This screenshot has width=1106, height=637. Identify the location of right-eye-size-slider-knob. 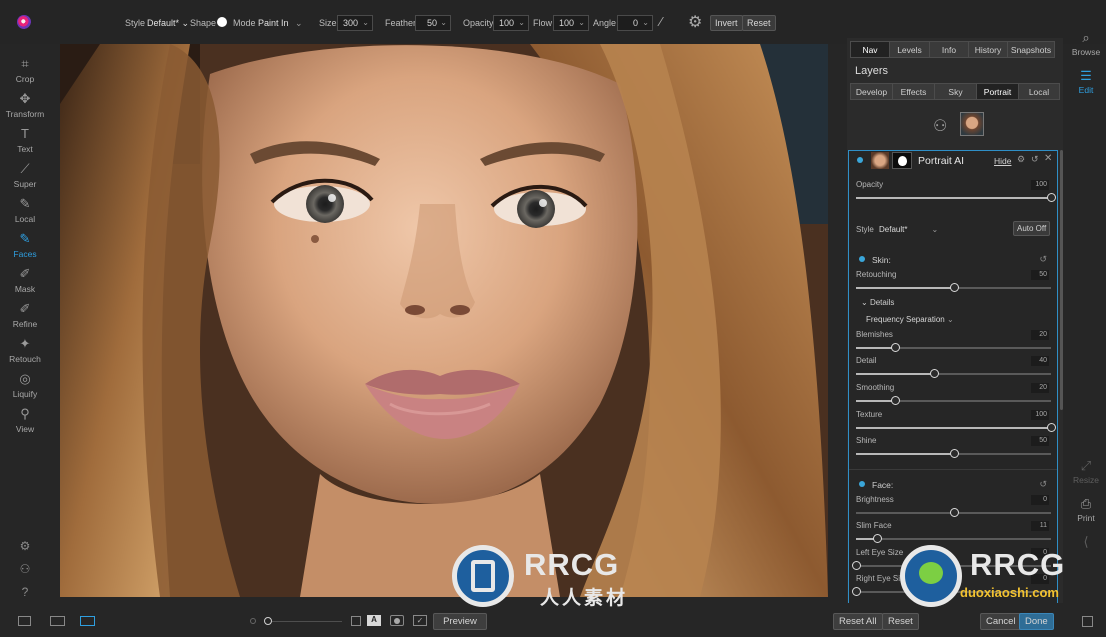
(856, 591).